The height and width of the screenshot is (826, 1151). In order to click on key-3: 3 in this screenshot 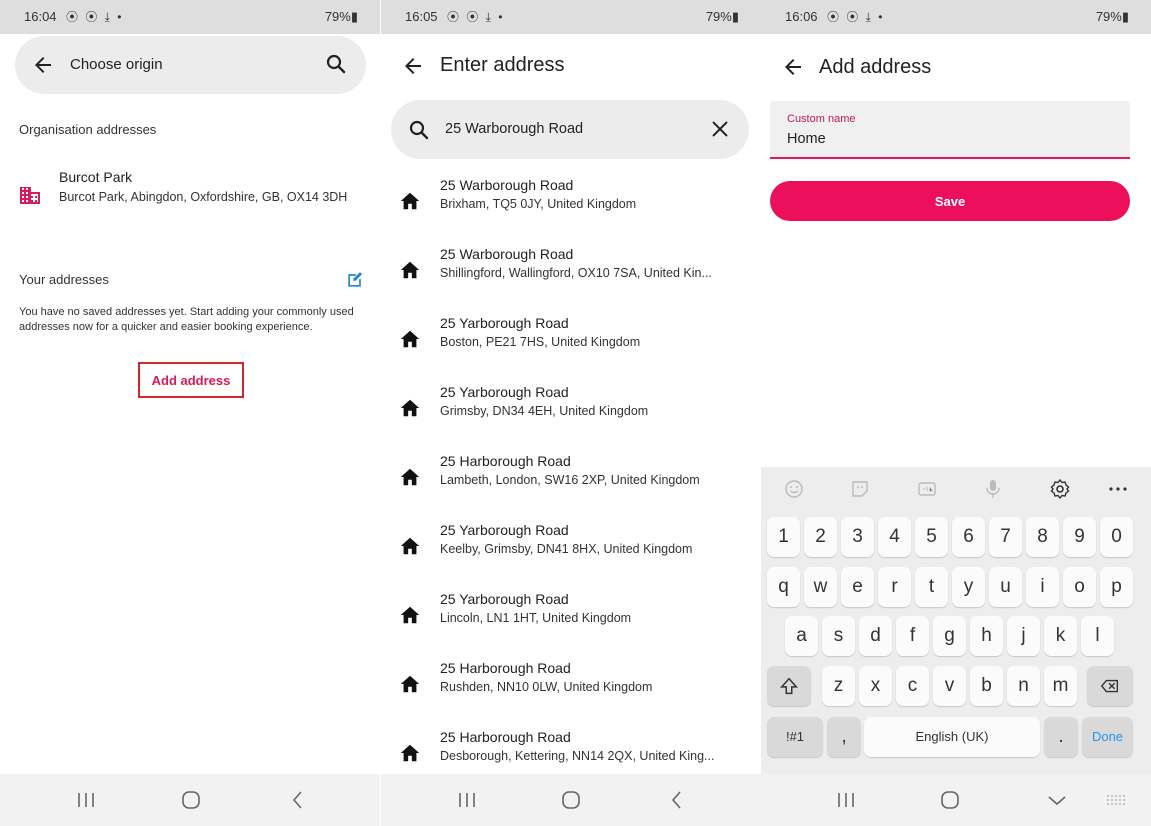, I will do `click(857, 537)`.